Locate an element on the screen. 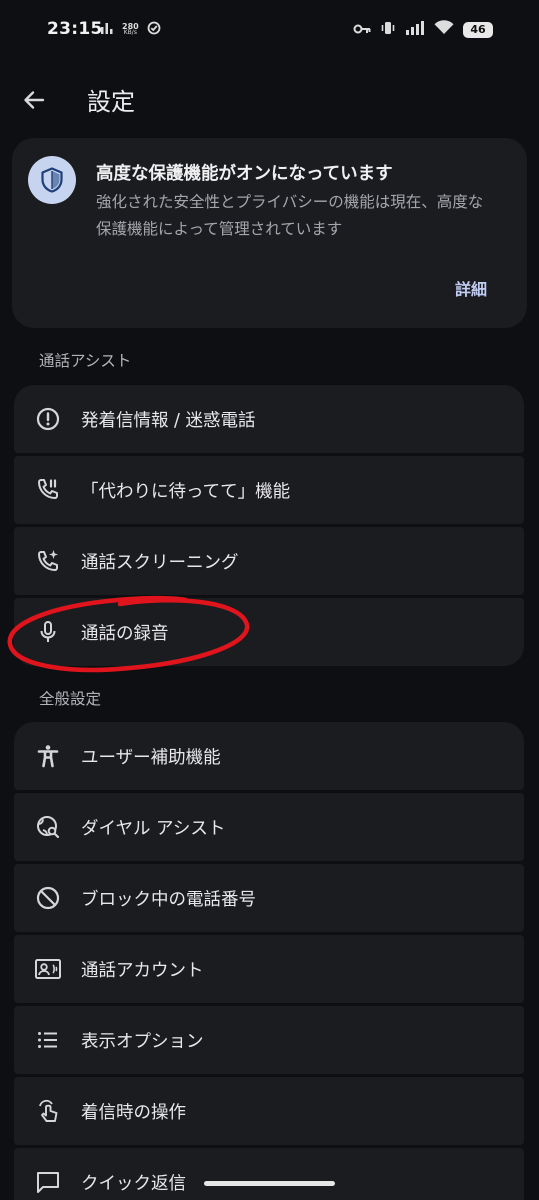  bar-chart-icon is located at coordinates (107, 29).